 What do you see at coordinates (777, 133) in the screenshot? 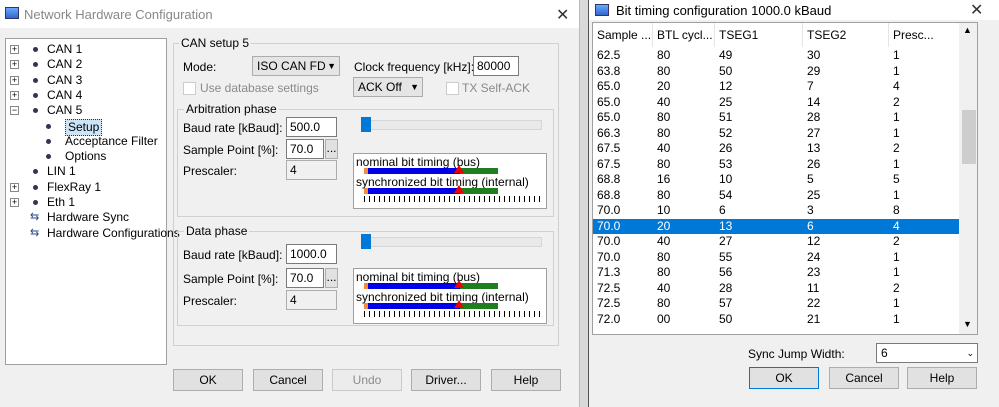
I see `table-row: 66.3 80 52 27 1` at bounding box center [777, 133].